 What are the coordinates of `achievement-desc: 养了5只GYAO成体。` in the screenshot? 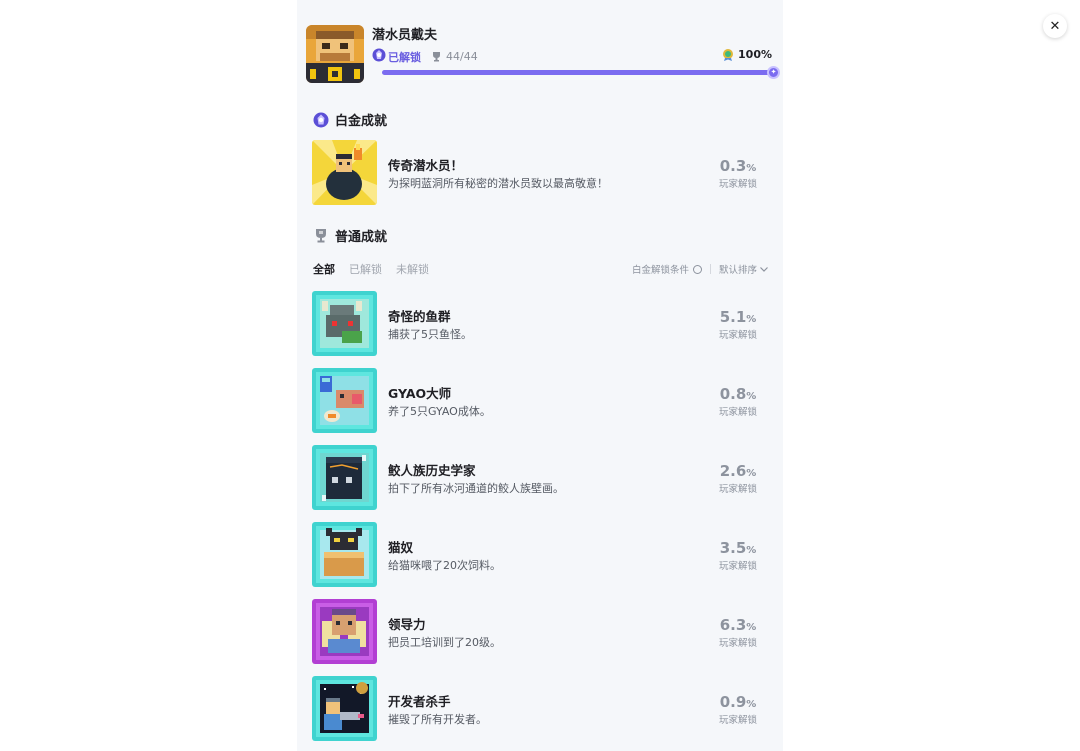 It's located at (439, 411).